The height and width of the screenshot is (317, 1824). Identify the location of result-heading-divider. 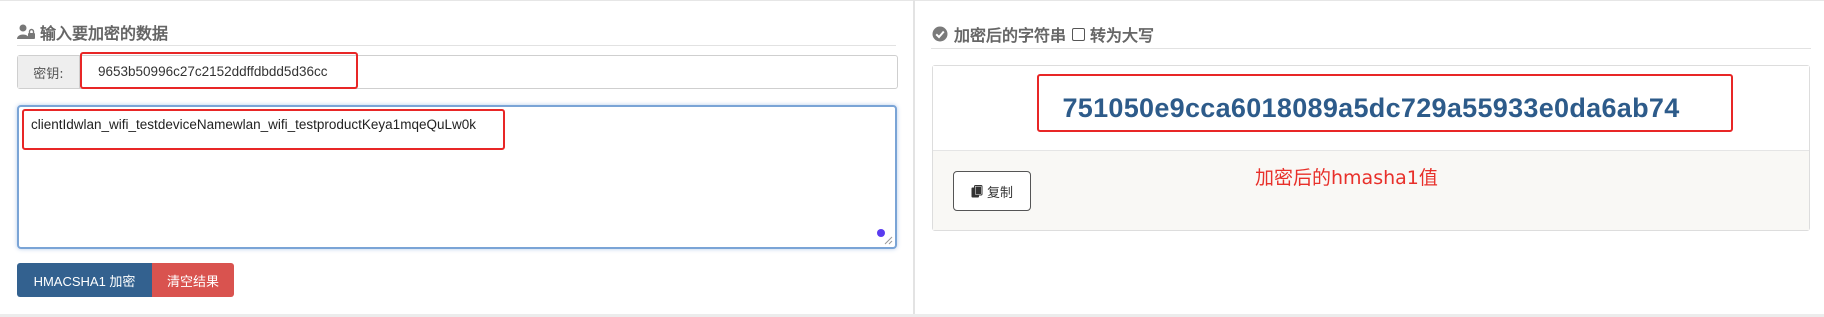
(1371, 48).